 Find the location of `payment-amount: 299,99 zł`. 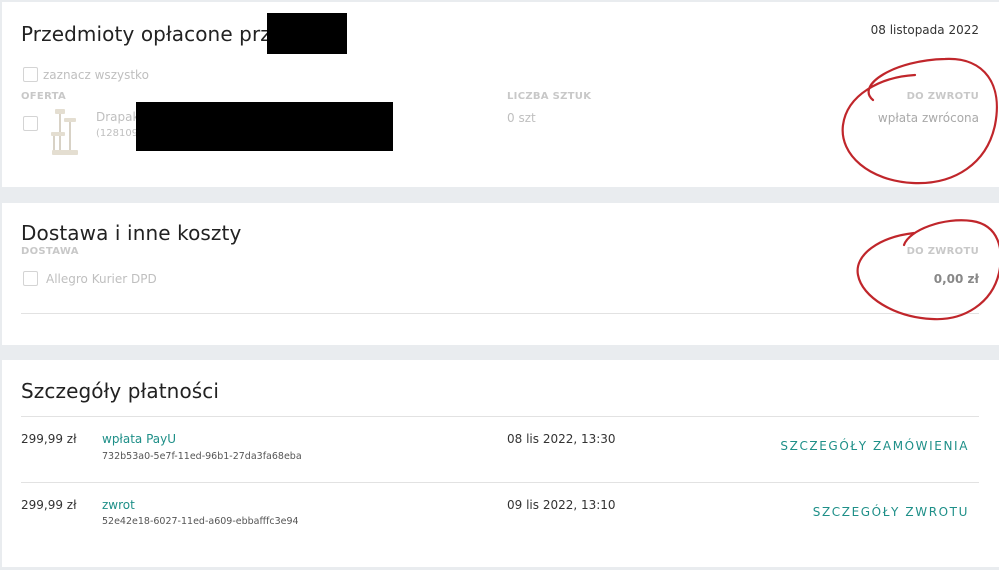

payment-amount: 299,99 zł is located at coordinates (49, 439).